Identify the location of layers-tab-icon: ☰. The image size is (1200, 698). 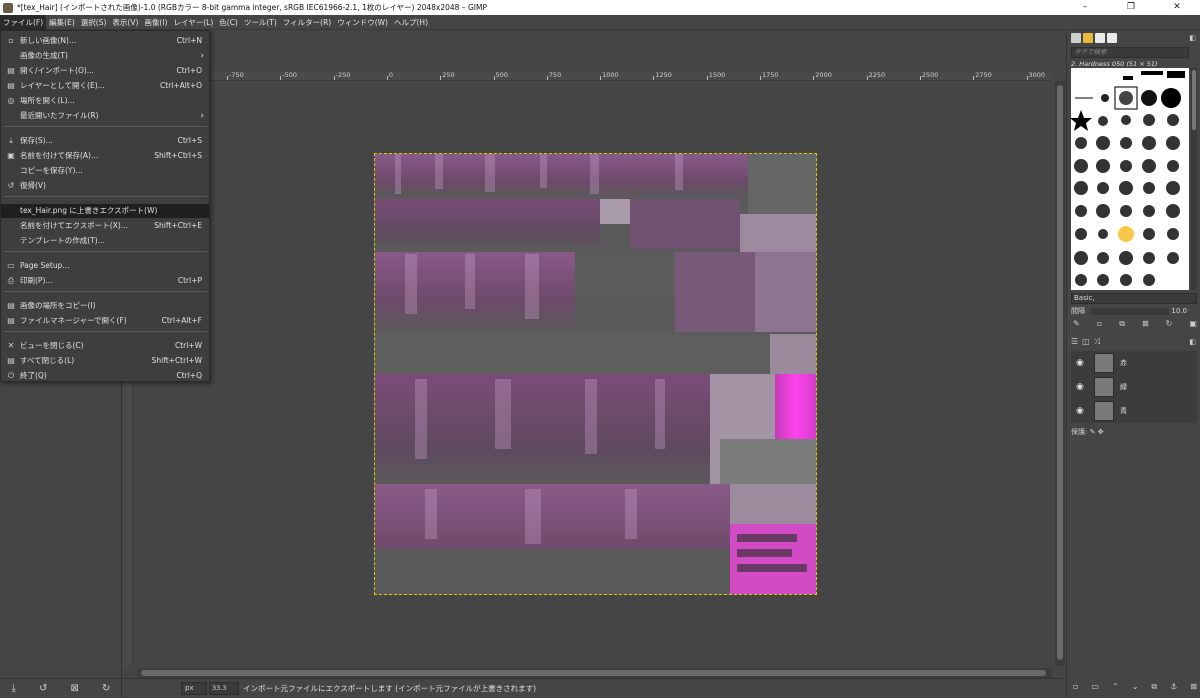
(1074, 343).